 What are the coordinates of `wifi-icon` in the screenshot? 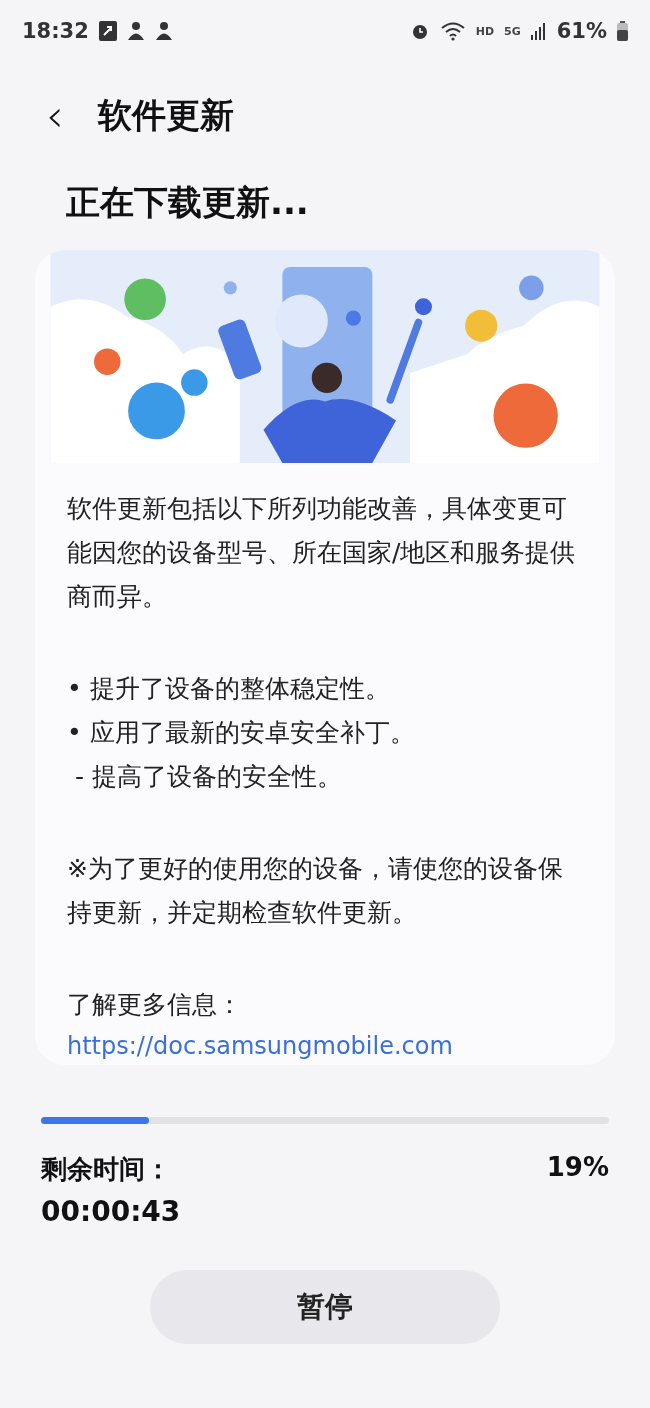 It's located at (452, 31).